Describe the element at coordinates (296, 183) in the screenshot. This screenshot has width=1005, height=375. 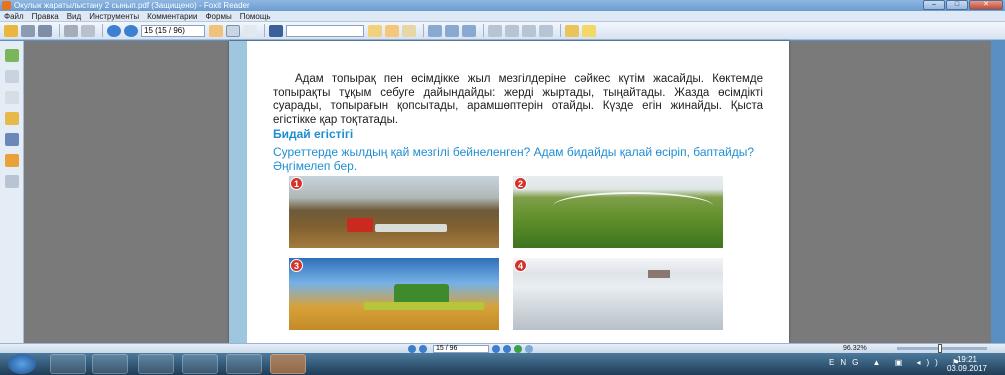
I see `photo-number-badge: 1` at that location.